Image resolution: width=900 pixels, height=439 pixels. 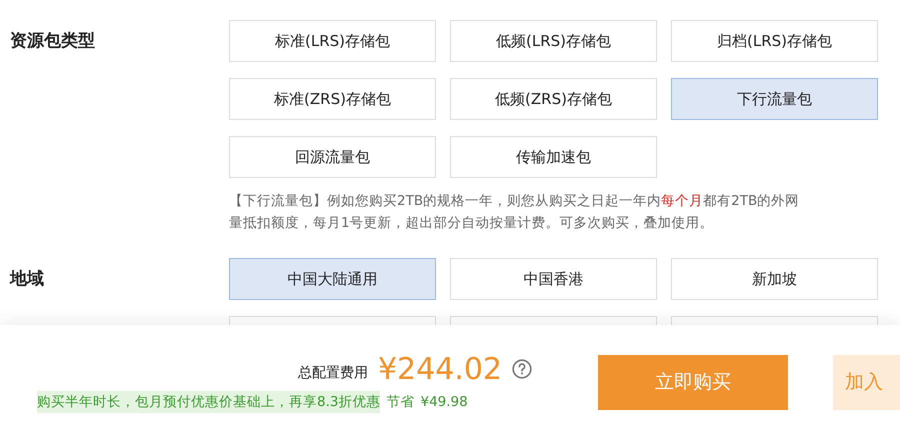 I want to click on option-button: 中国香港, so click(x=553, y=279).